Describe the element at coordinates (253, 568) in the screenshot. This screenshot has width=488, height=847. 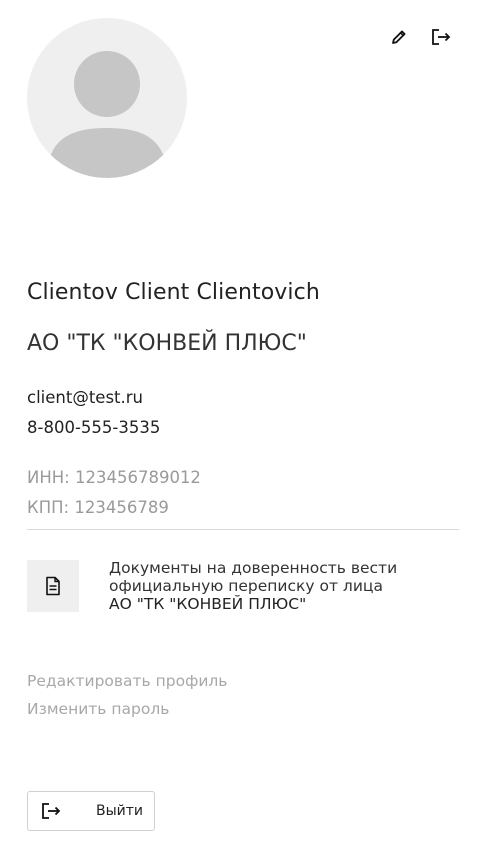
I see `document-line-1: Документы на доверенность вести` at that location.